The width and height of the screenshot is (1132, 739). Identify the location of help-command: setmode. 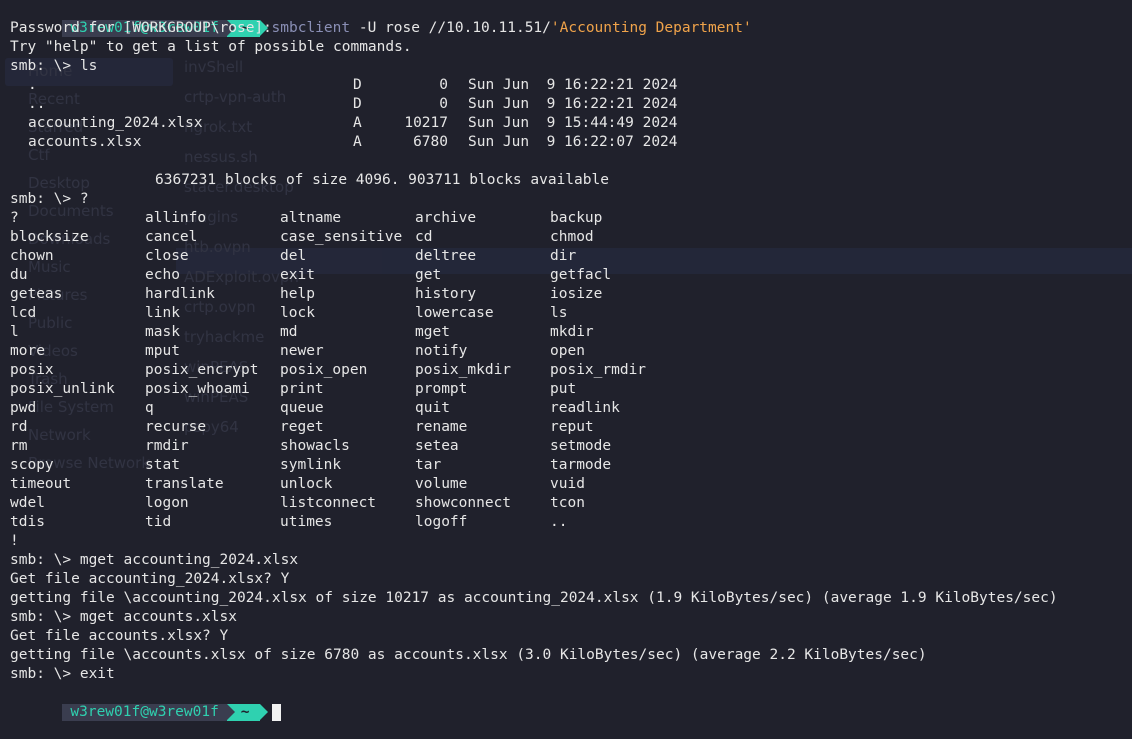
(581, 446).